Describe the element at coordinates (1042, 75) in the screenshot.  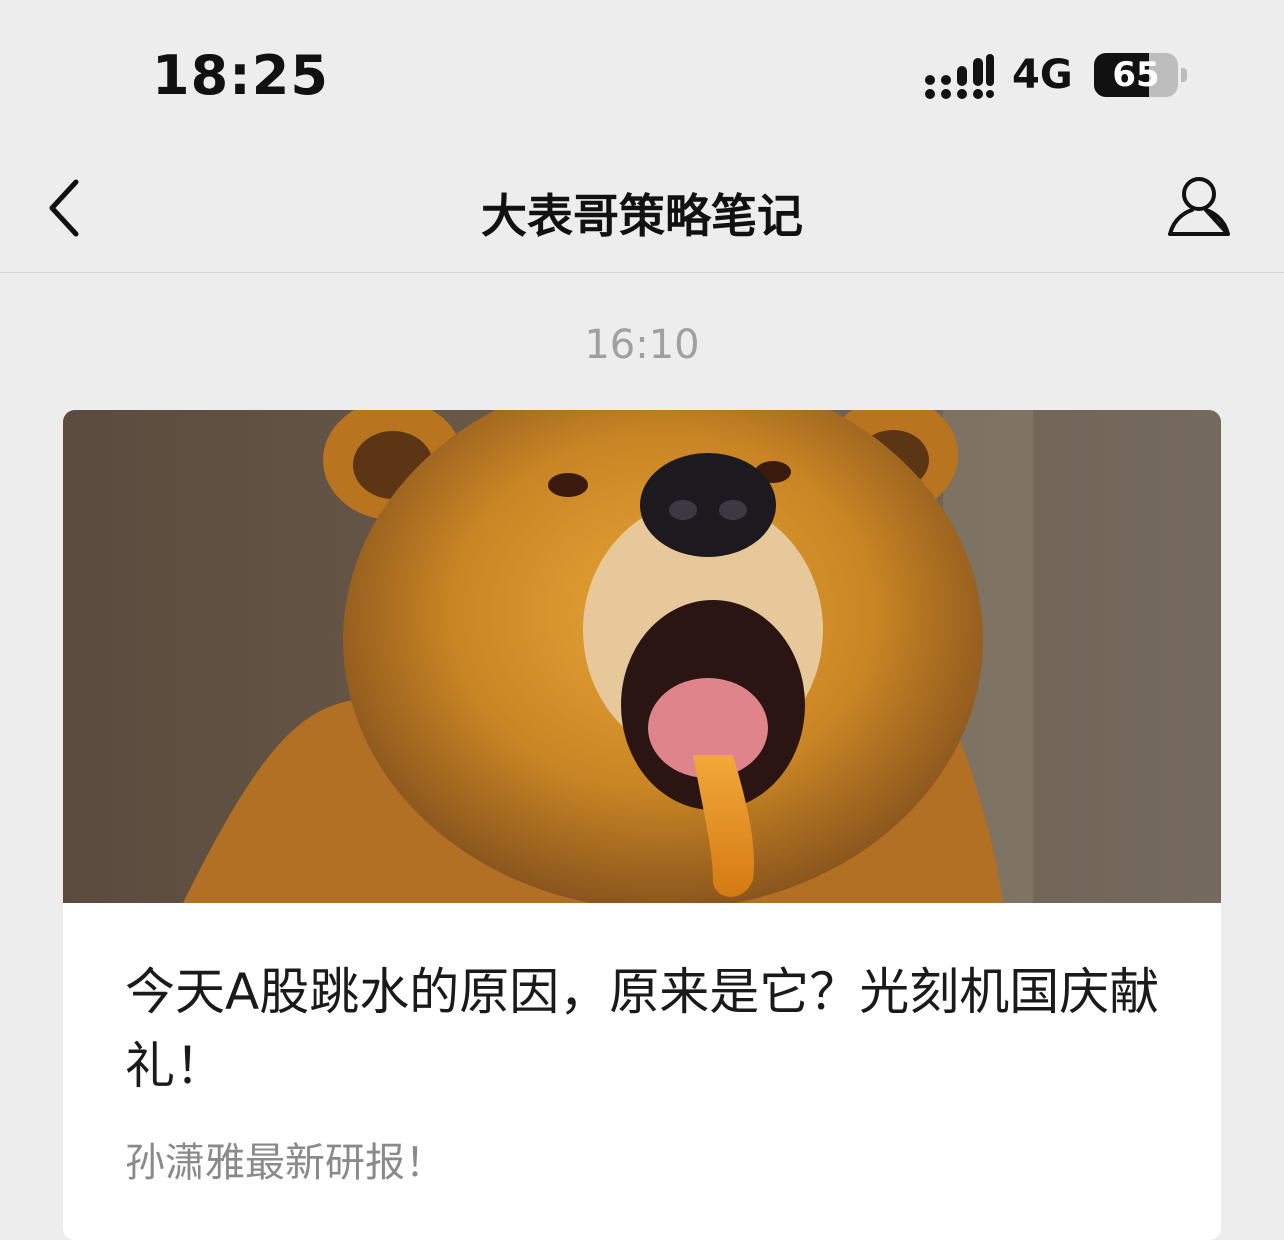
I see `network-type: 4G` at that location.